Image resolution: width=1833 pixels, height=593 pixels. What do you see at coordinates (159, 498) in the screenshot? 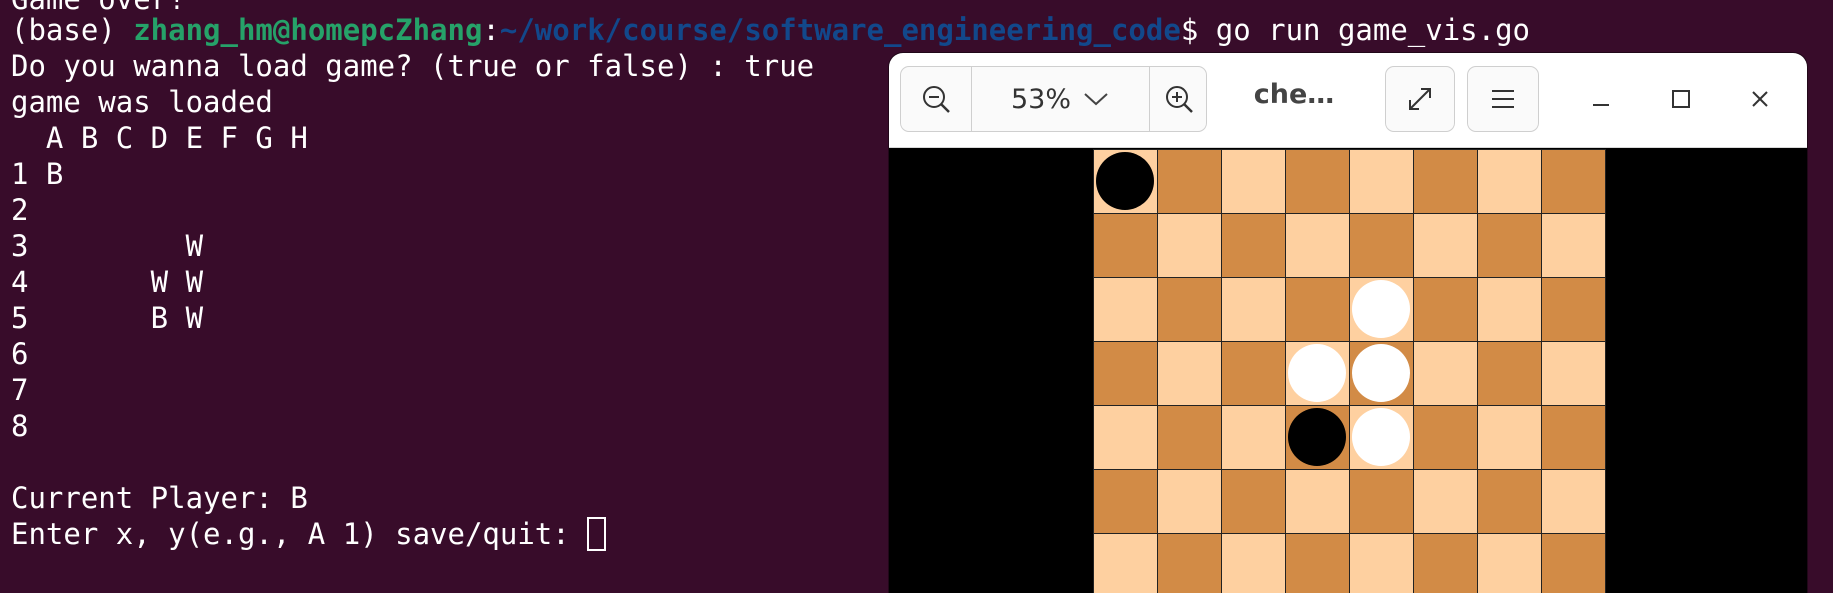
I see `terminal-current-player: Current Player: B` at bounding box center [159, 498].